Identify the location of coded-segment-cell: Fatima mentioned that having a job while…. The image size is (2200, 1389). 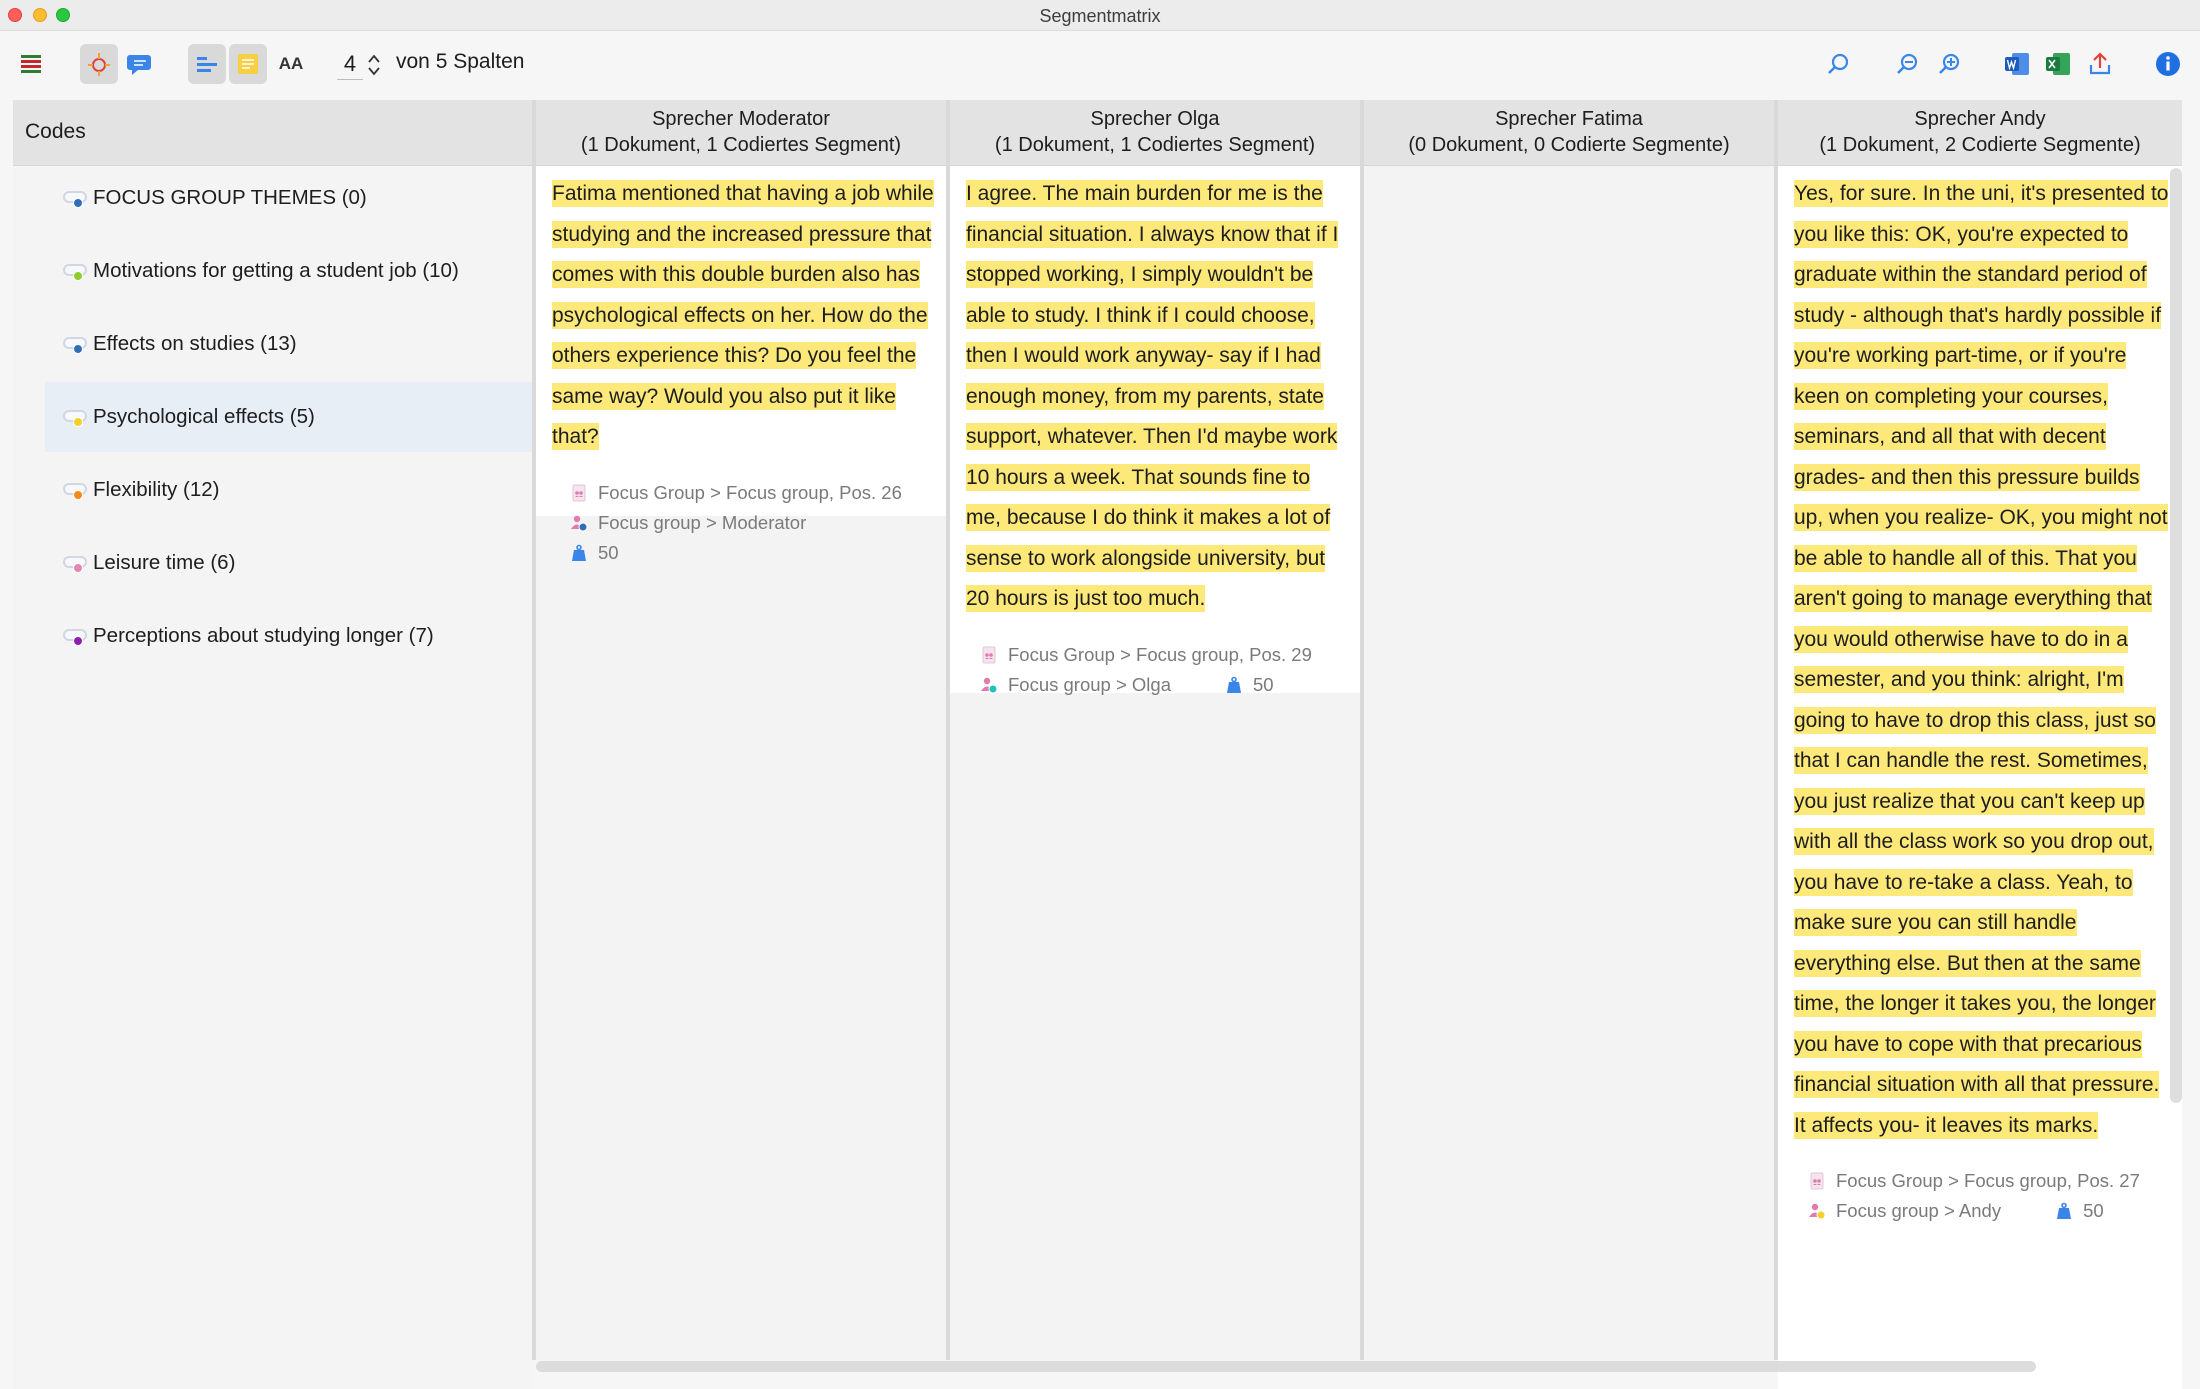
(741, 364).